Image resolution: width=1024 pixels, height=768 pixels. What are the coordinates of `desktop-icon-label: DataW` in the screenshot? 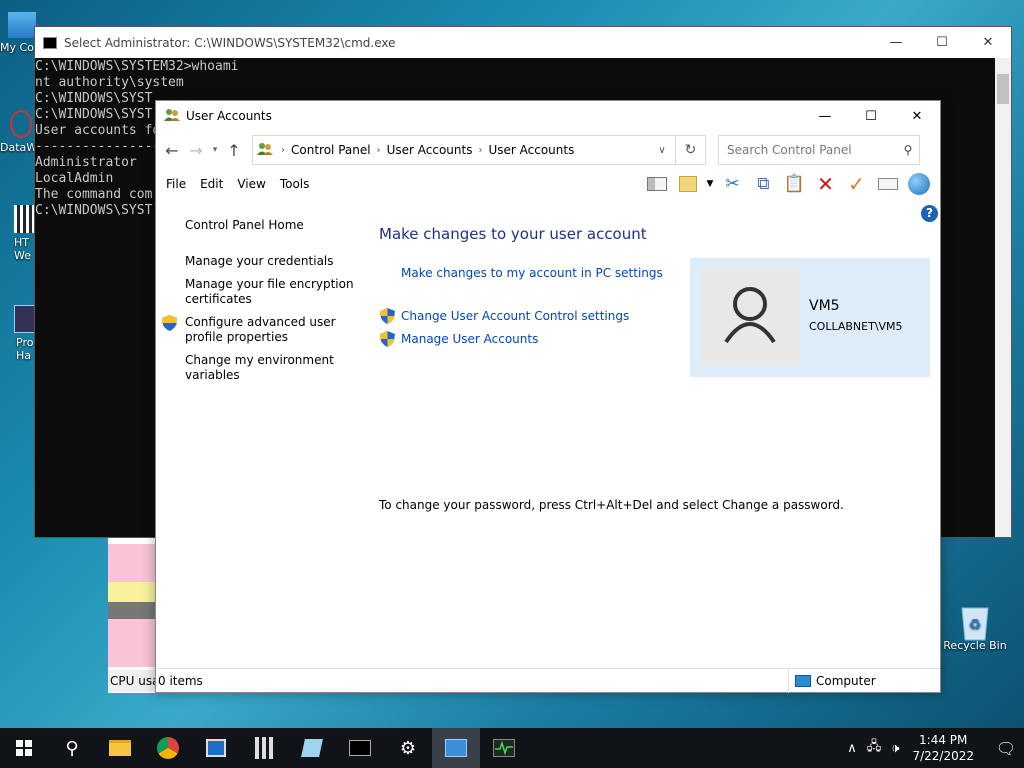 It's located at (19, 147).